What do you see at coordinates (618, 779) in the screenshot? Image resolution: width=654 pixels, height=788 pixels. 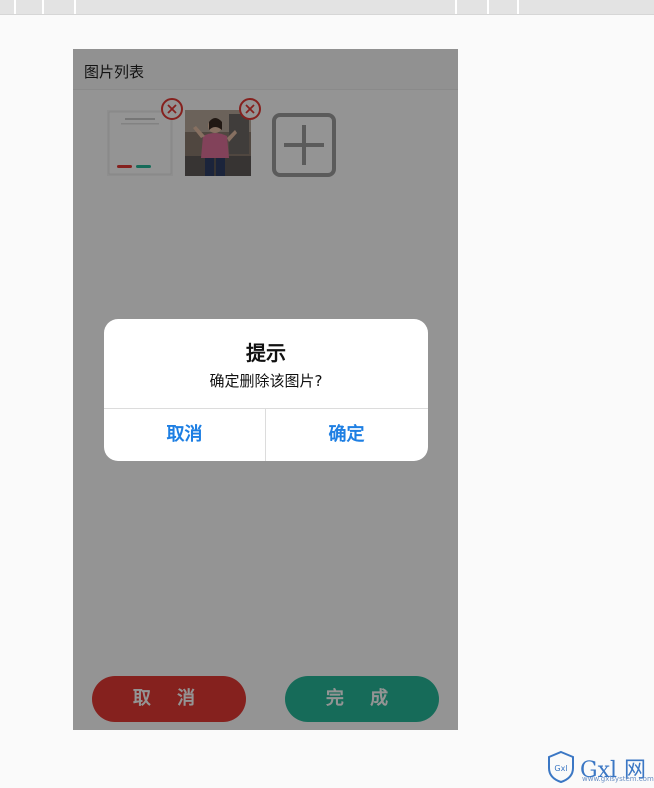 I see `watermark-site: www.gxlsystem.com` at bounding box center [618, 779].